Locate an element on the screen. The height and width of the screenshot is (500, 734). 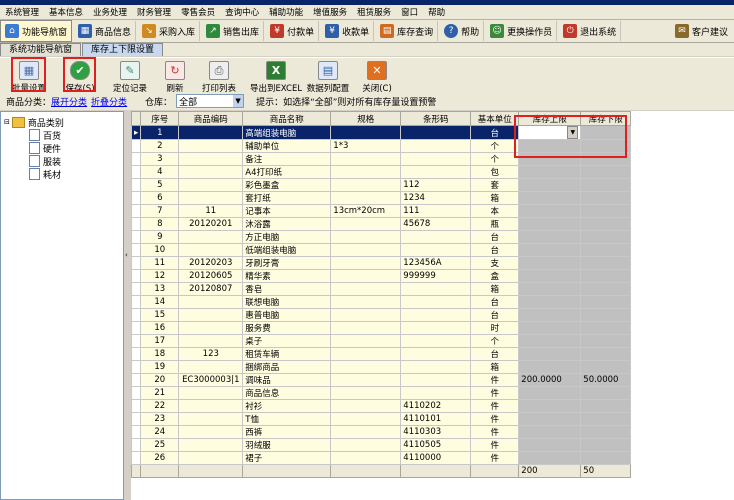
col-seq: 序号 is located at coordinates (160, 118).